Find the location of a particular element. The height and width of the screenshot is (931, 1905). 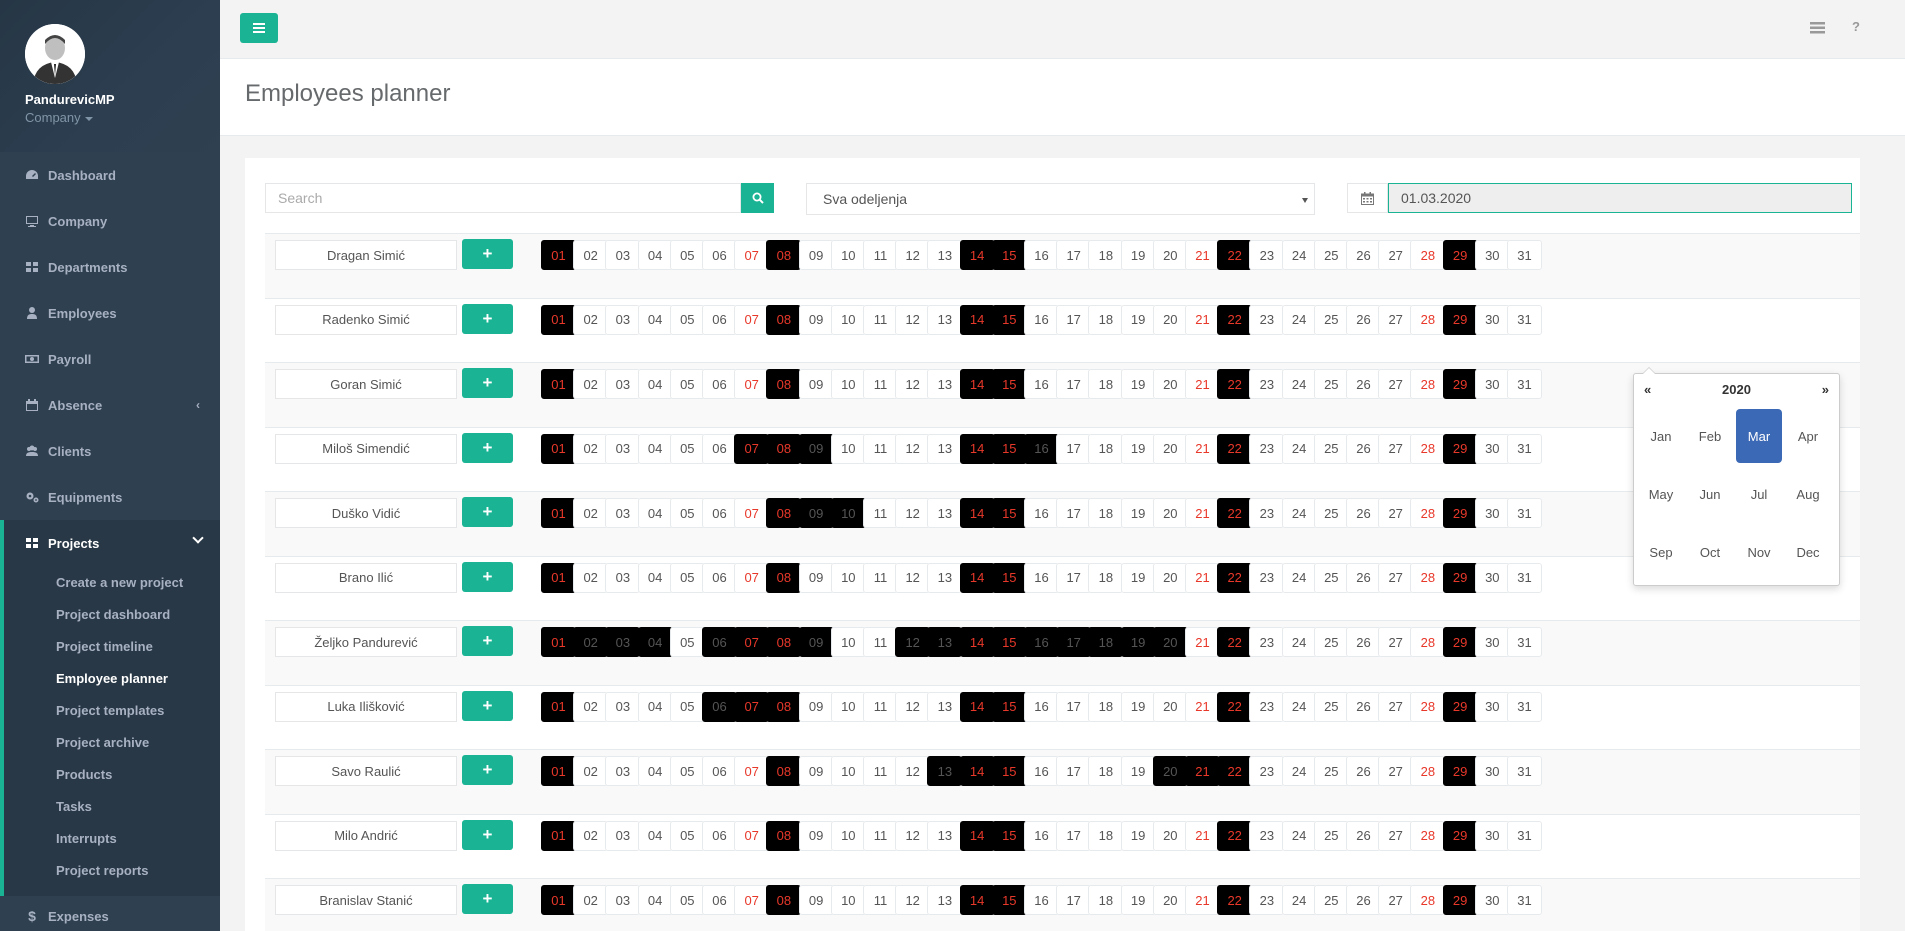

nav-item-absence: Absence ‹ is located at coordinates (110, 405).